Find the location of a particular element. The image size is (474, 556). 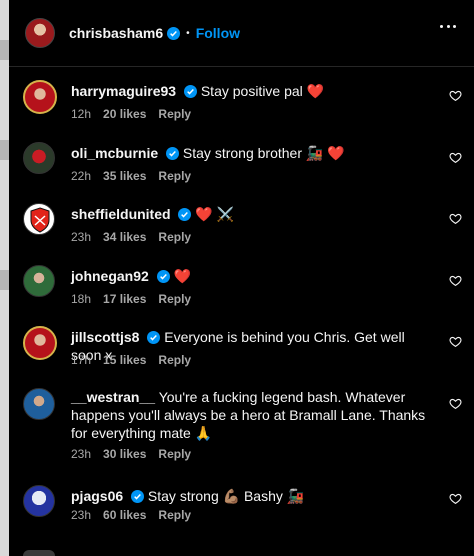

comment-meta: 17h 15 likes Reply is located at coordinates (131, 360).